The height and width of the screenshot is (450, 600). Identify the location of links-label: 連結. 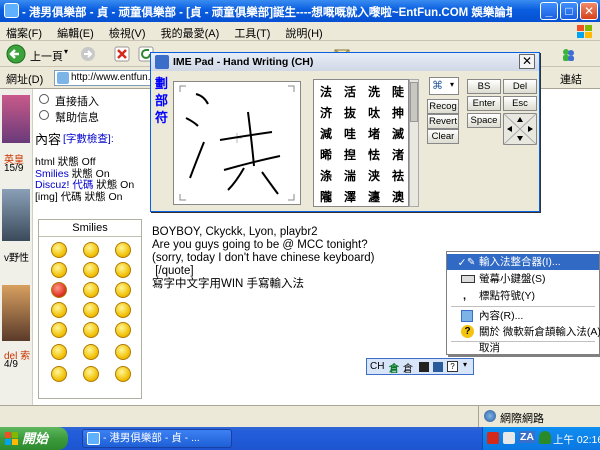
(571, 79).